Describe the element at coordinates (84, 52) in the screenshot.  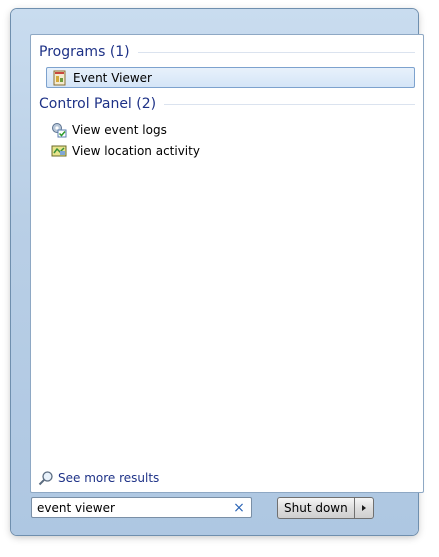
I see `programs-group-title: Programs (1)` at that location.